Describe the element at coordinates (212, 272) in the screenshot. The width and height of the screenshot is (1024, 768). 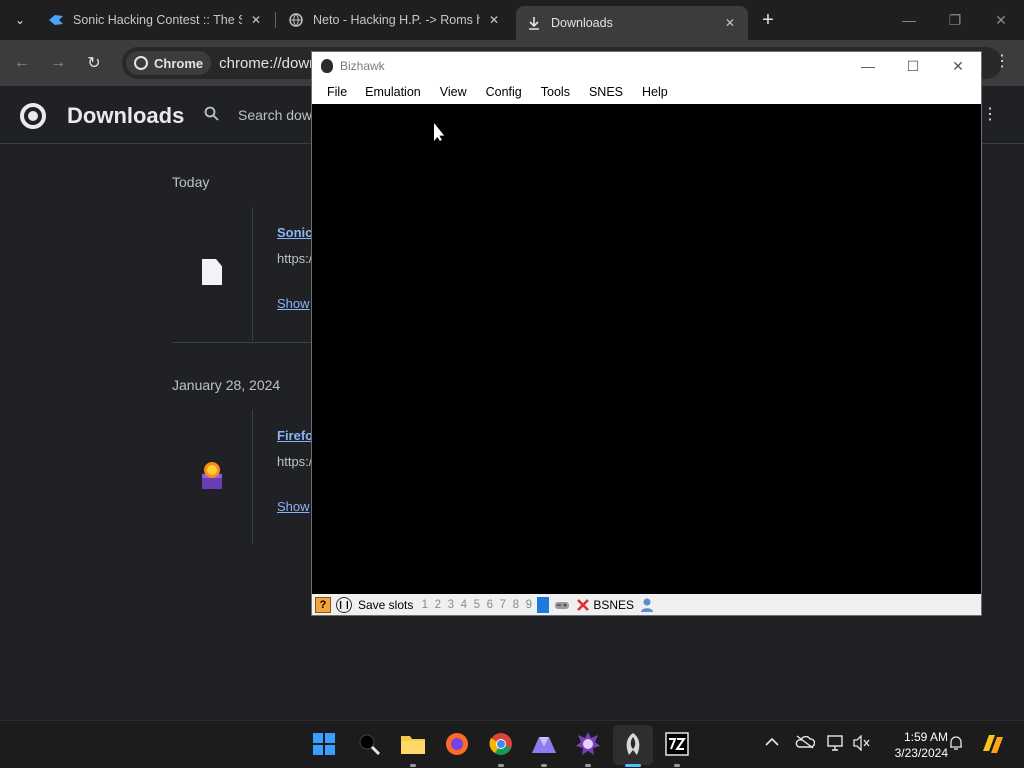
I see `file-icon` at that location.